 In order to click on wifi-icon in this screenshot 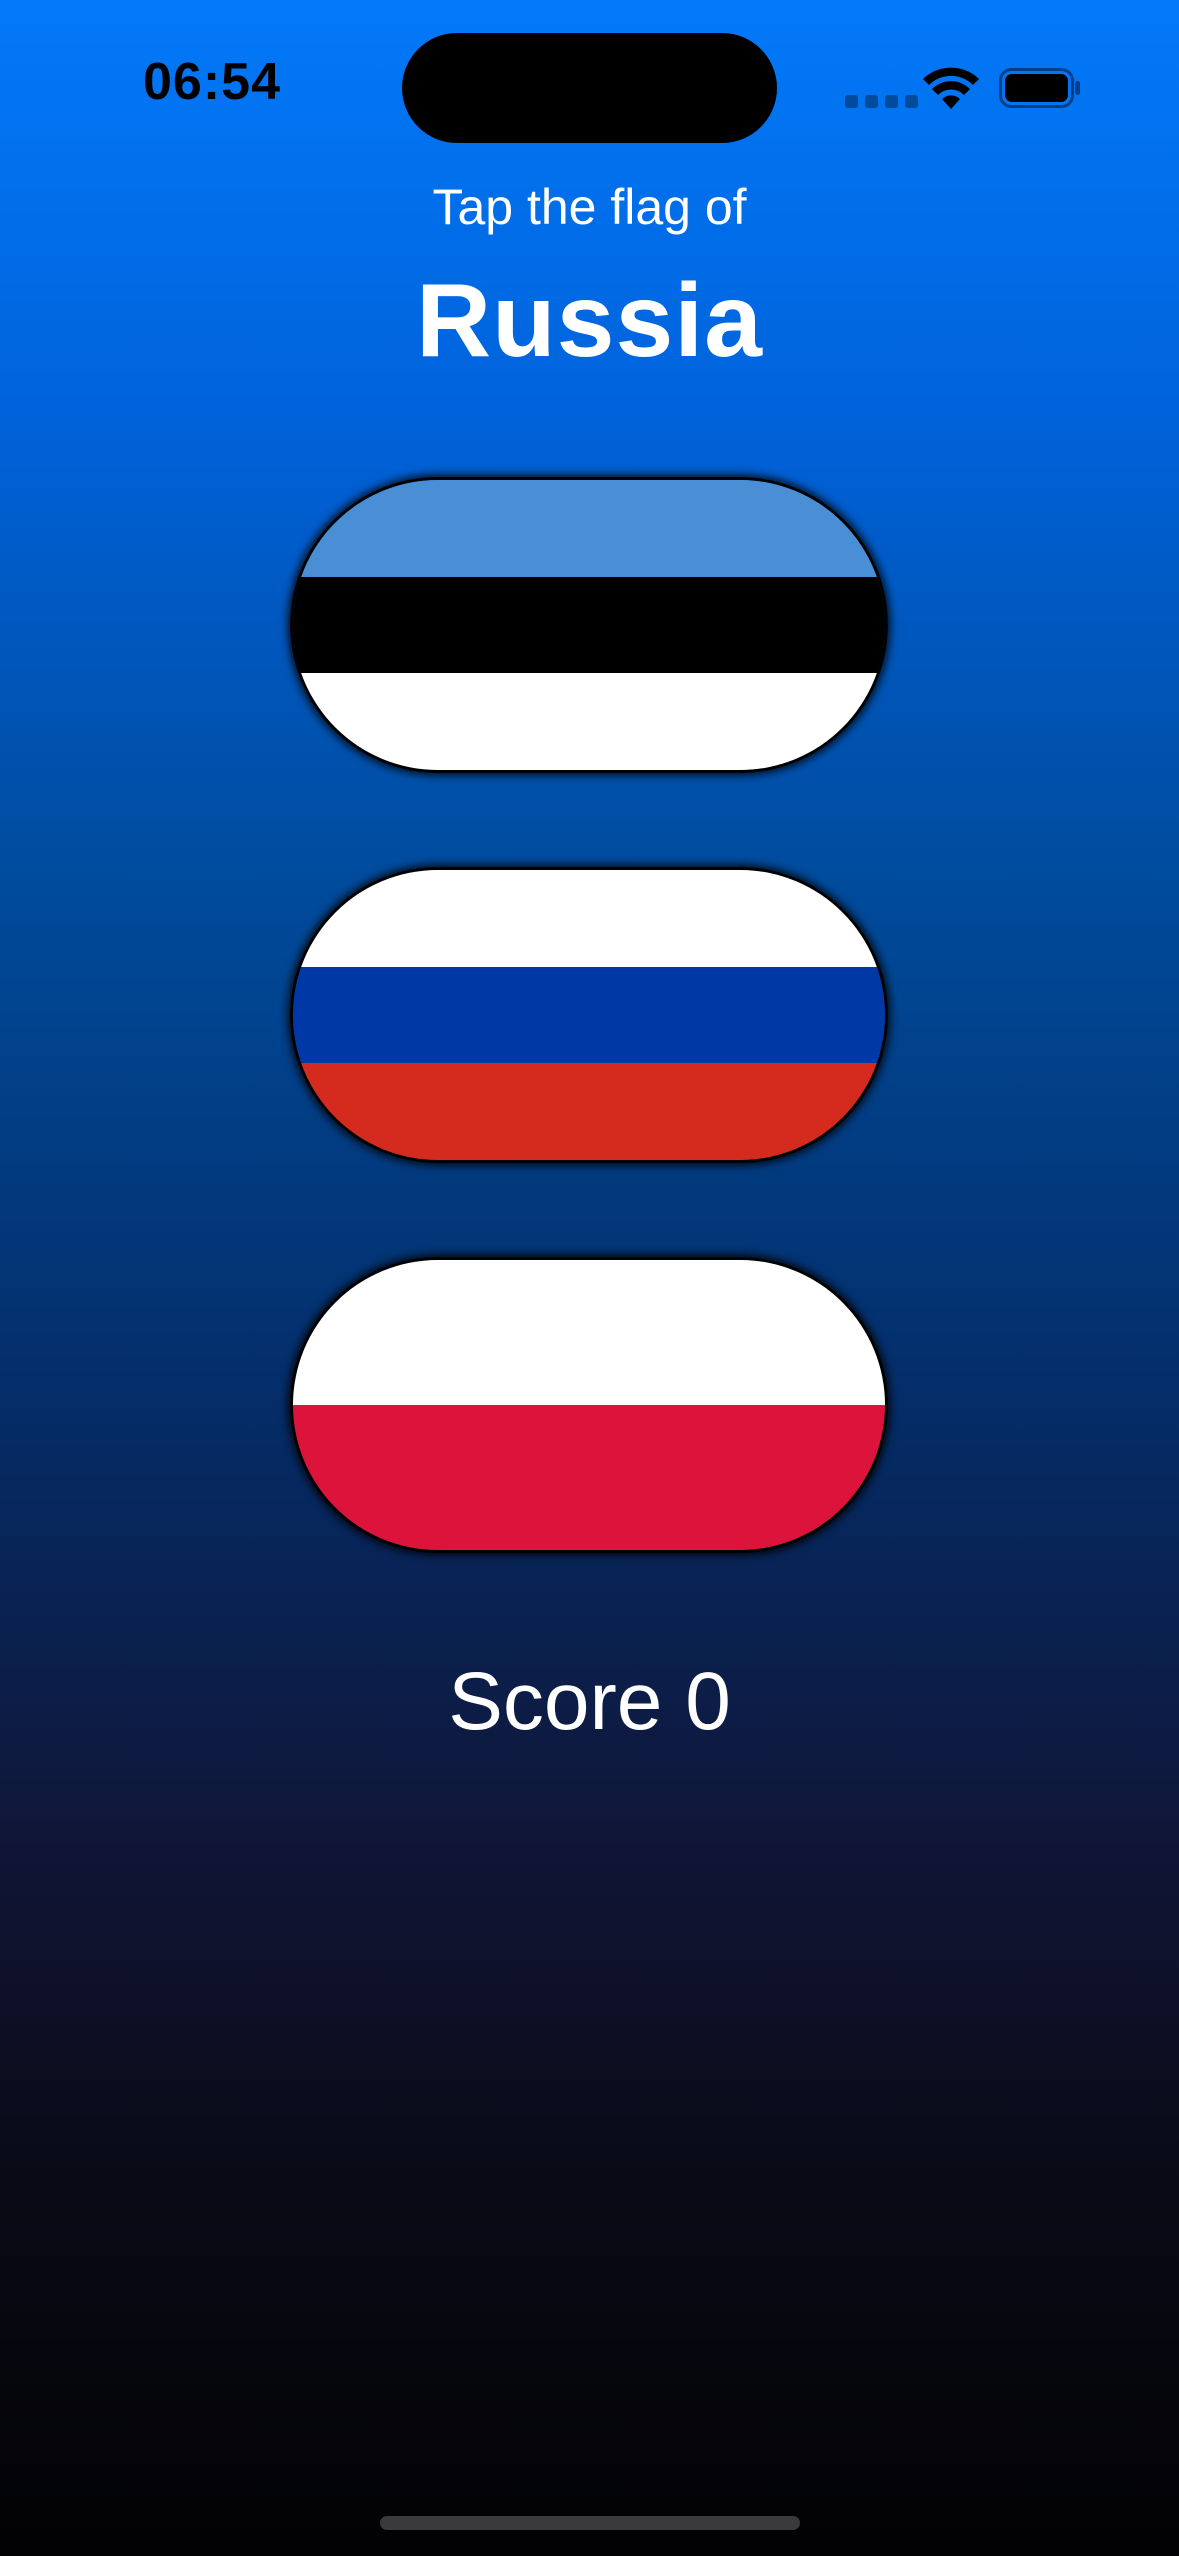, I will do `click(951, 88)`.